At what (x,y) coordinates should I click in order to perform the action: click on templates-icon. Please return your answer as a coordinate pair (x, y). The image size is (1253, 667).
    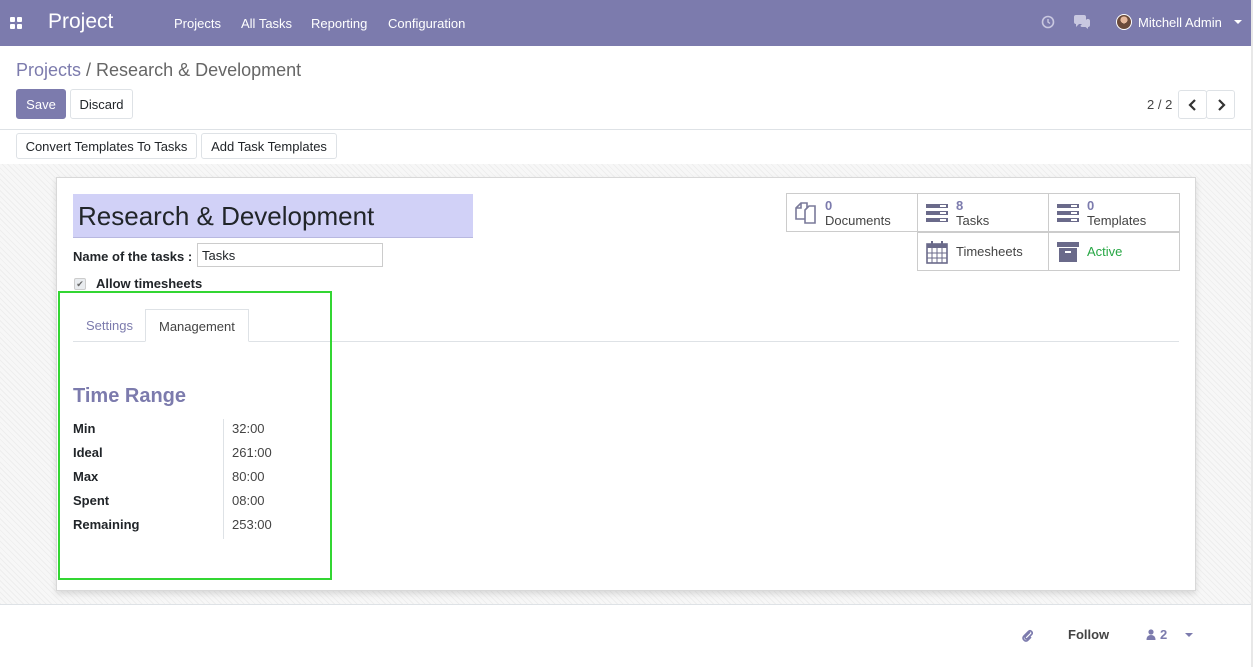
    Looking at the image, I should click on (1068, 213).